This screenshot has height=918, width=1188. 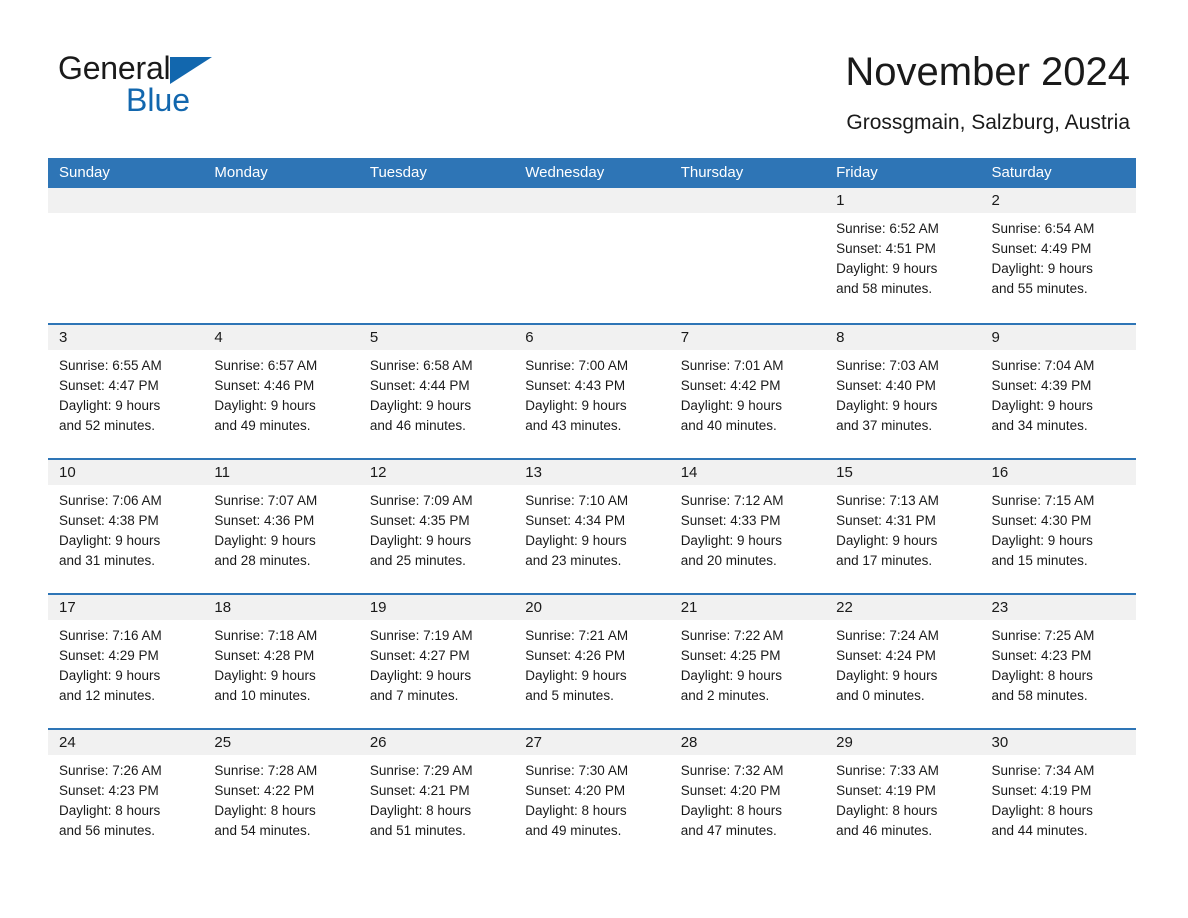 I want to click on daylight-text-line2: and 55 minutes., so click(x=1039, y=288).